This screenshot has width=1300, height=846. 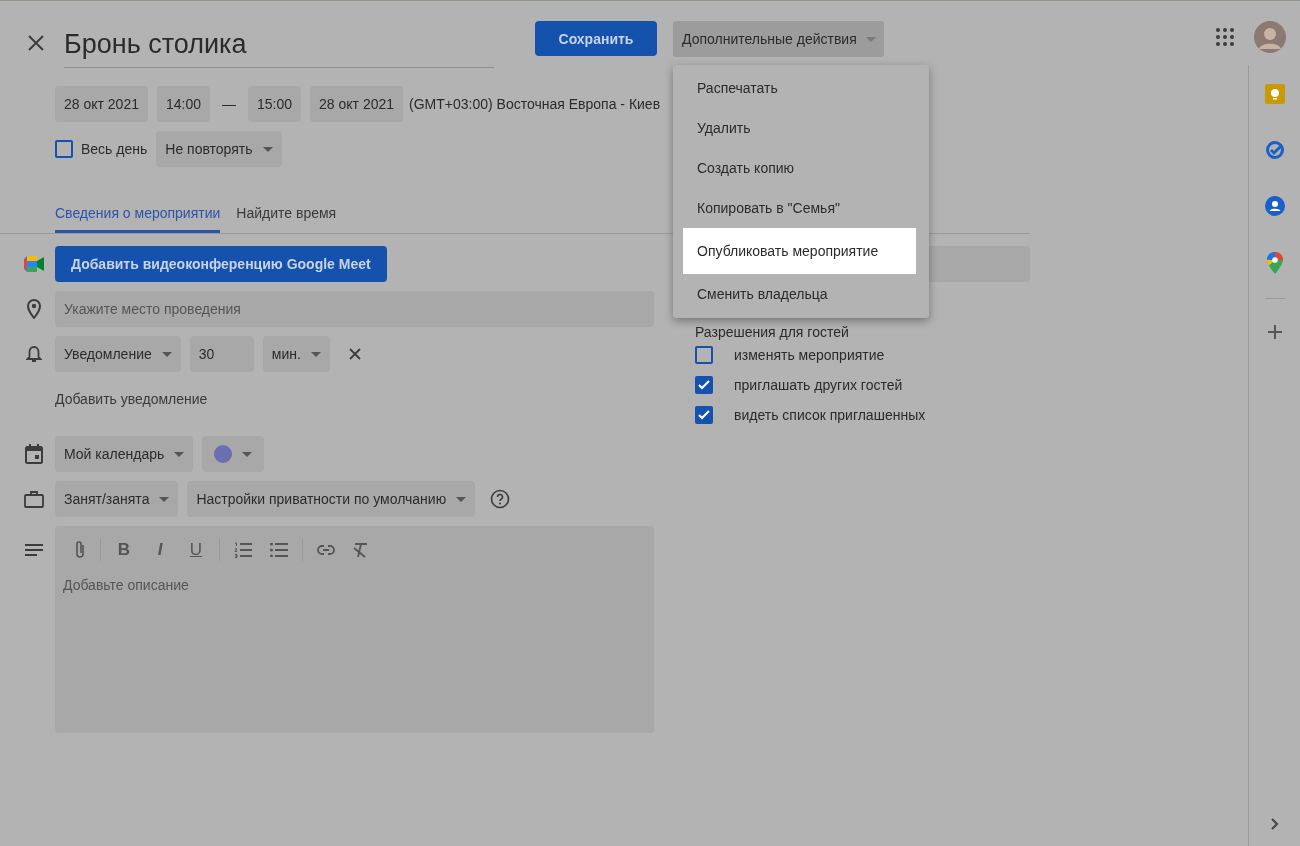 I want to click on more-actions-button: Дополнительные действия, so click(x=778, y=39).